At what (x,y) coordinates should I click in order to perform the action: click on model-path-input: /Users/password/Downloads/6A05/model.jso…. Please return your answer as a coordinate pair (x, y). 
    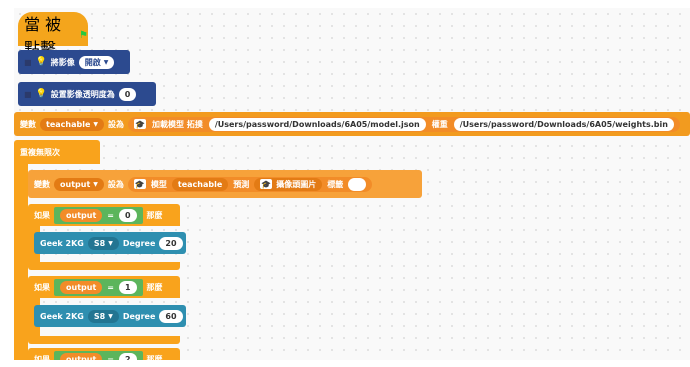
    Looking at the image, I should click on (317, 124).